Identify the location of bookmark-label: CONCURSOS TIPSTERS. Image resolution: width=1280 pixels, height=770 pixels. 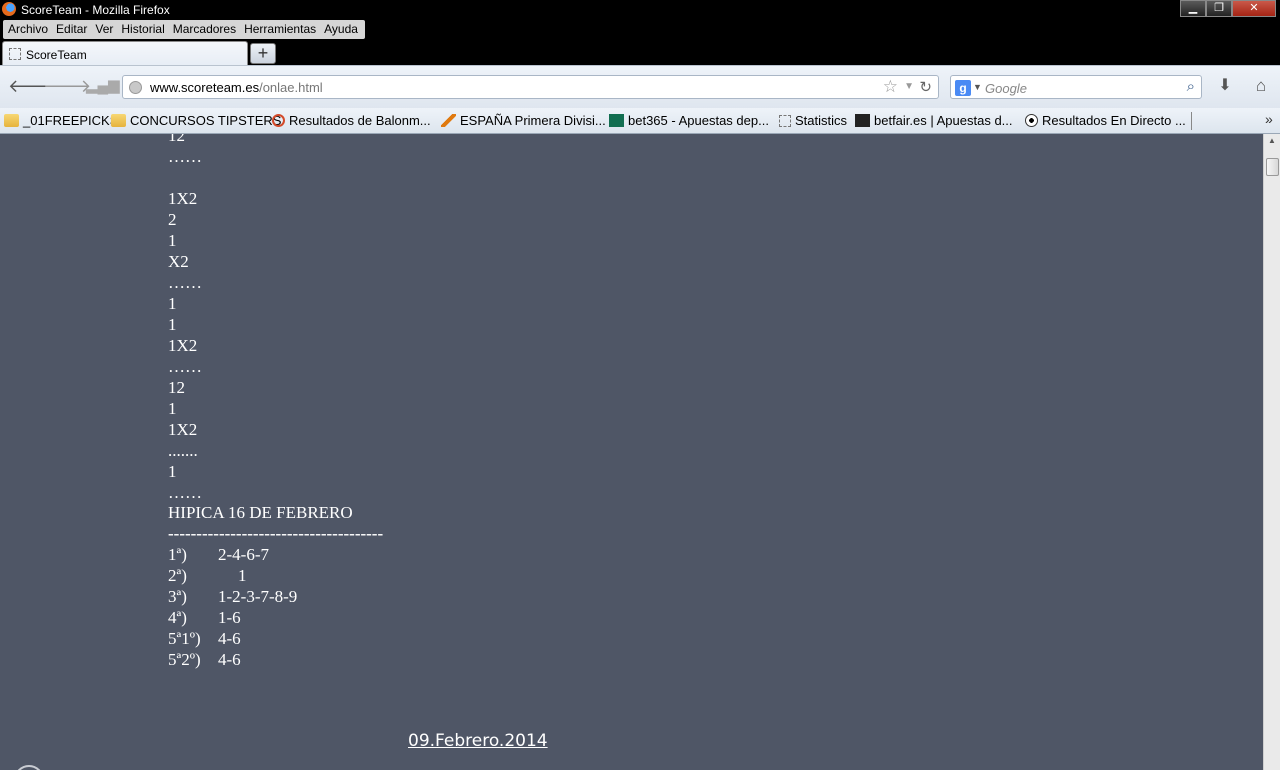
(206, 120).